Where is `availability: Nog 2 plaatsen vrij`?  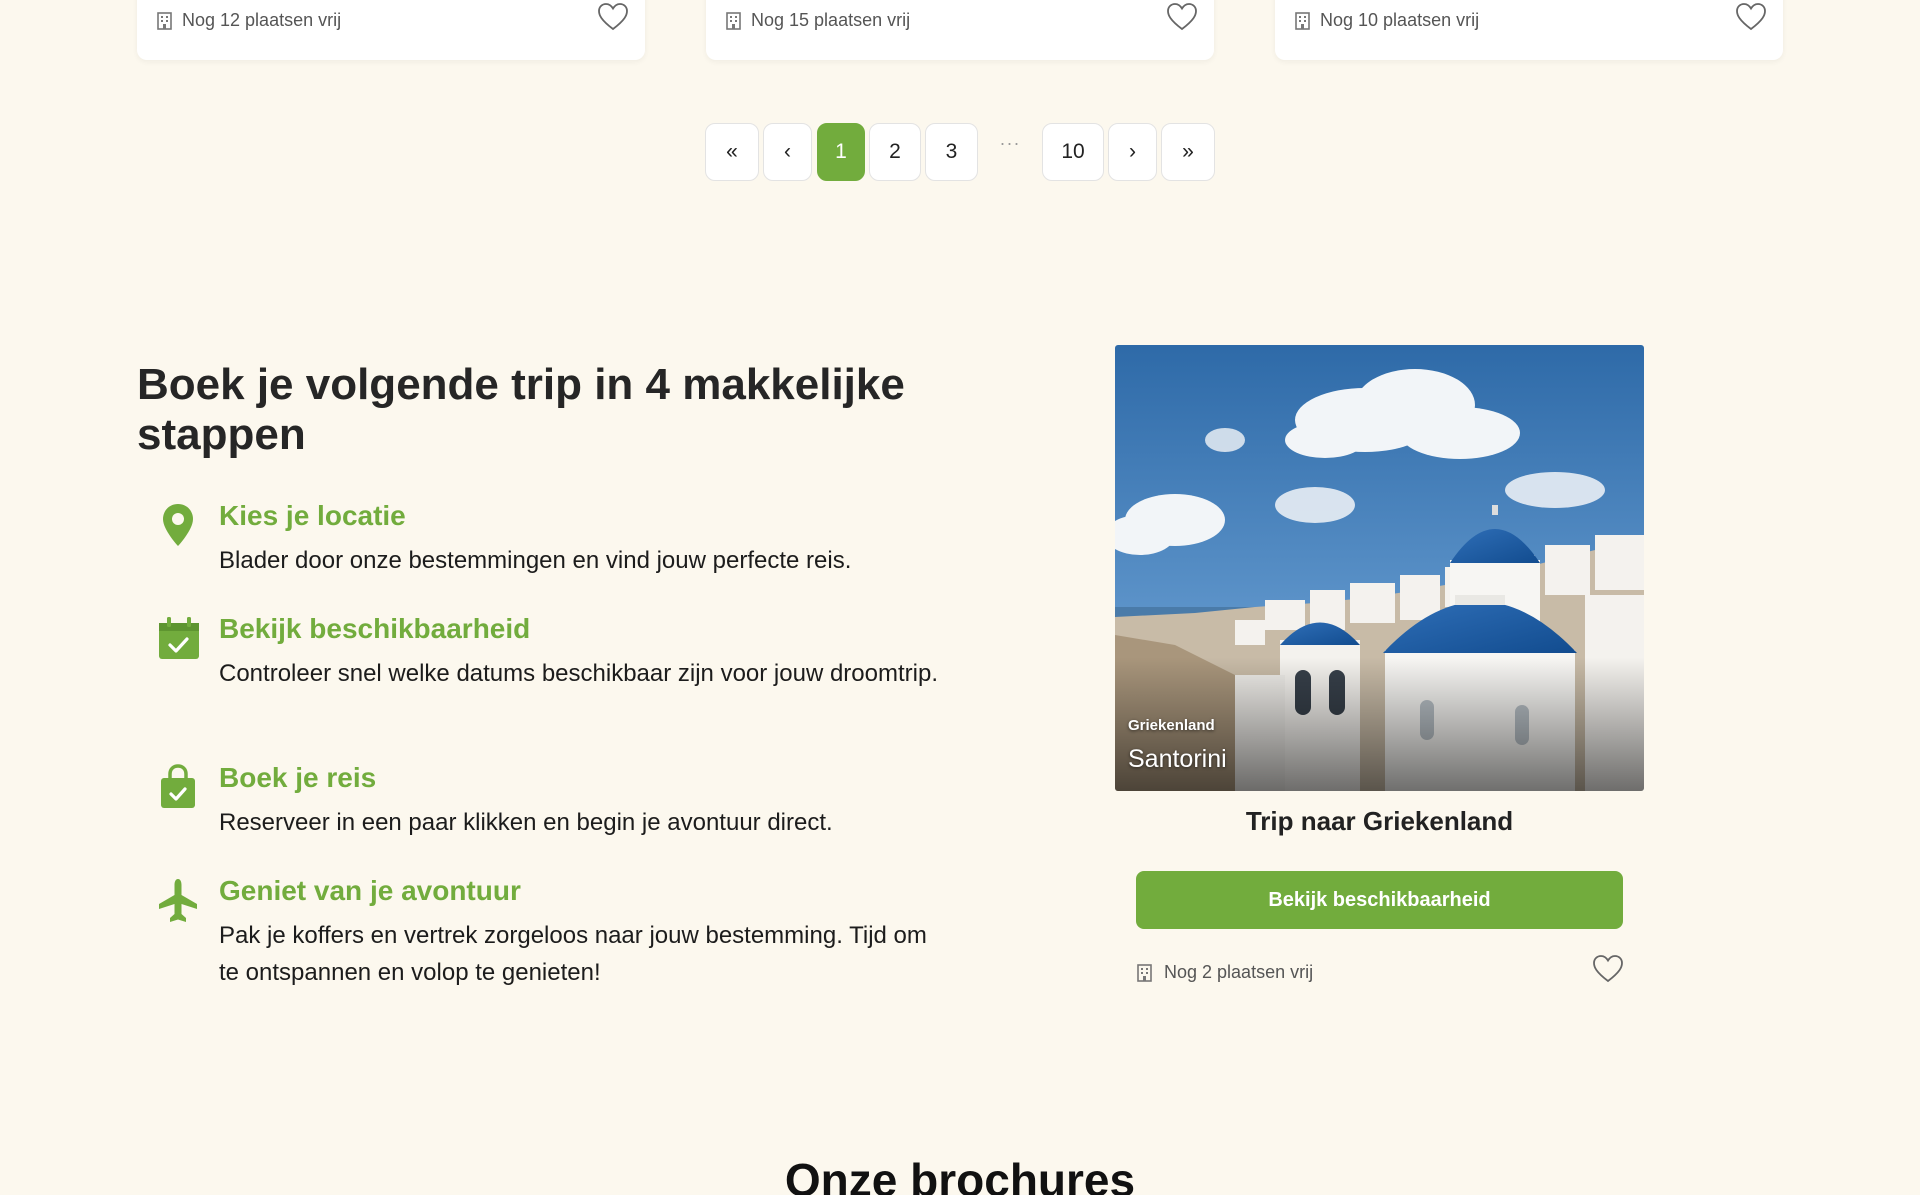
availability: Nog 2 plaatsen vrij is located at coordinates (1225, 972).